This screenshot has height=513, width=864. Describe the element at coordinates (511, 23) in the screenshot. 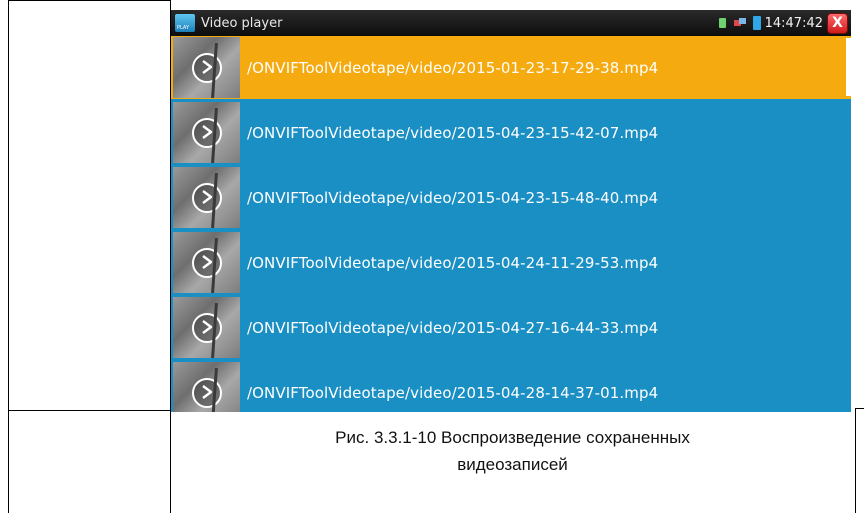

I see `status-bar: PLAY Video player 14:47:42 X` at that location.